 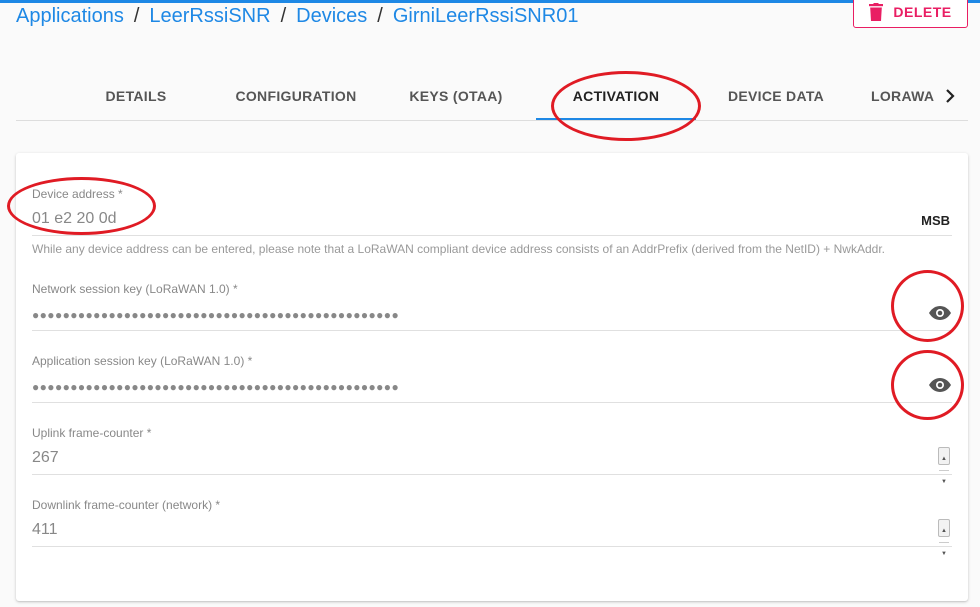 I want to click on uplink-frame-counter-value: 267, so click(x=45, y=457).